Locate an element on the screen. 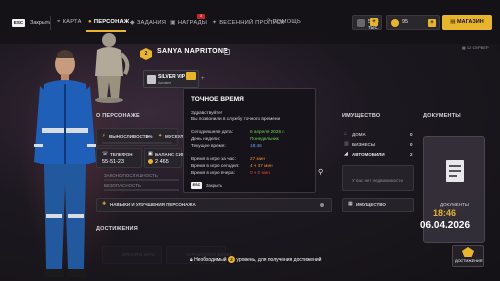  skills-label: НАВЫКИ И УЛУЧШЕНИЯ ПЕРСОНАЖА is located at coordinates (153, 204).